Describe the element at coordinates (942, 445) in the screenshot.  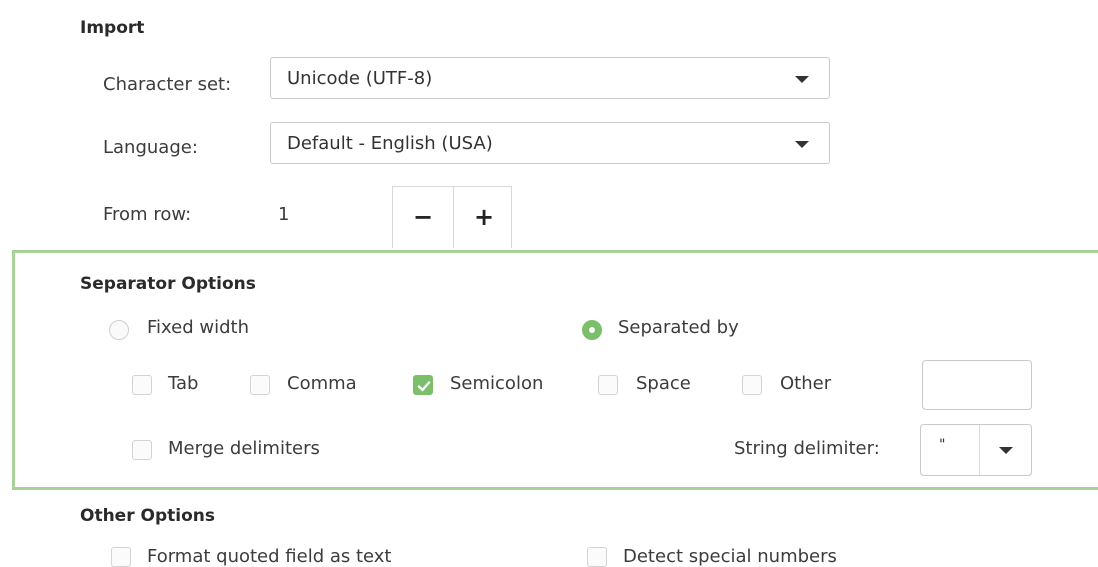
I see `string-delimiter-value: "` at that location.